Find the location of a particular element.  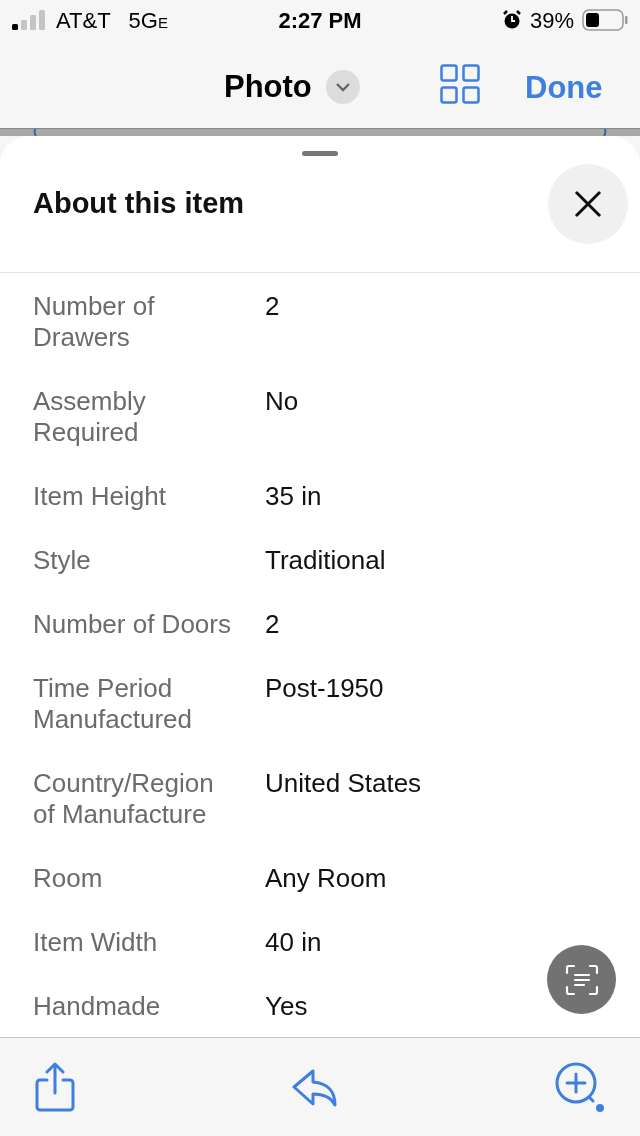

battery-icon is located at coordinates (605, 20).